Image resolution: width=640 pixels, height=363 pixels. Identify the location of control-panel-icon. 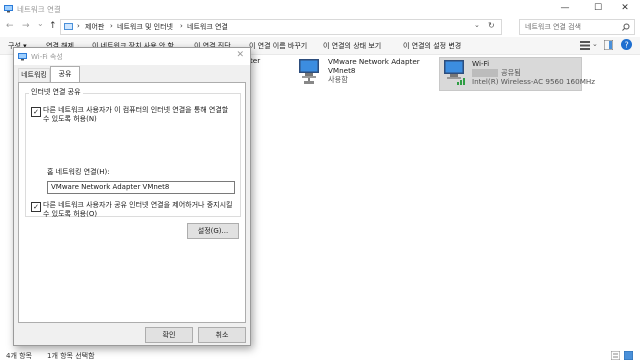
(68, 26).